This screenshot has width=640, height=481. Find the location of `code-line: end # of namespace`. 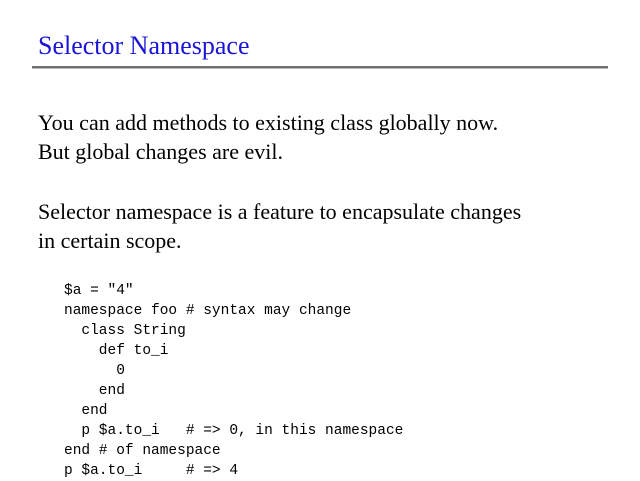

code-line: end # of namespace is located at coordinates (142, 451).